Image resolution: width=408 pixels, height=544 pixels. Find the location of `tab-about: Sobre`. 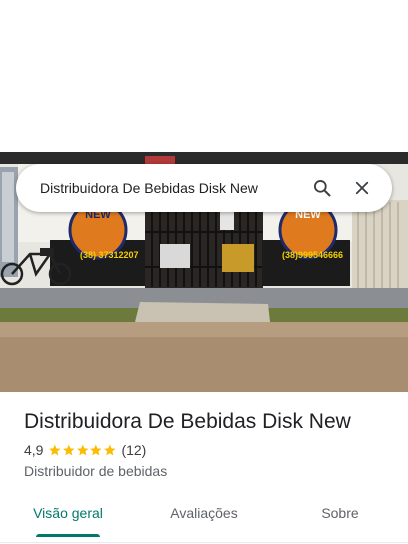

tab-about: Sobre is located at coordinates (340, 518).